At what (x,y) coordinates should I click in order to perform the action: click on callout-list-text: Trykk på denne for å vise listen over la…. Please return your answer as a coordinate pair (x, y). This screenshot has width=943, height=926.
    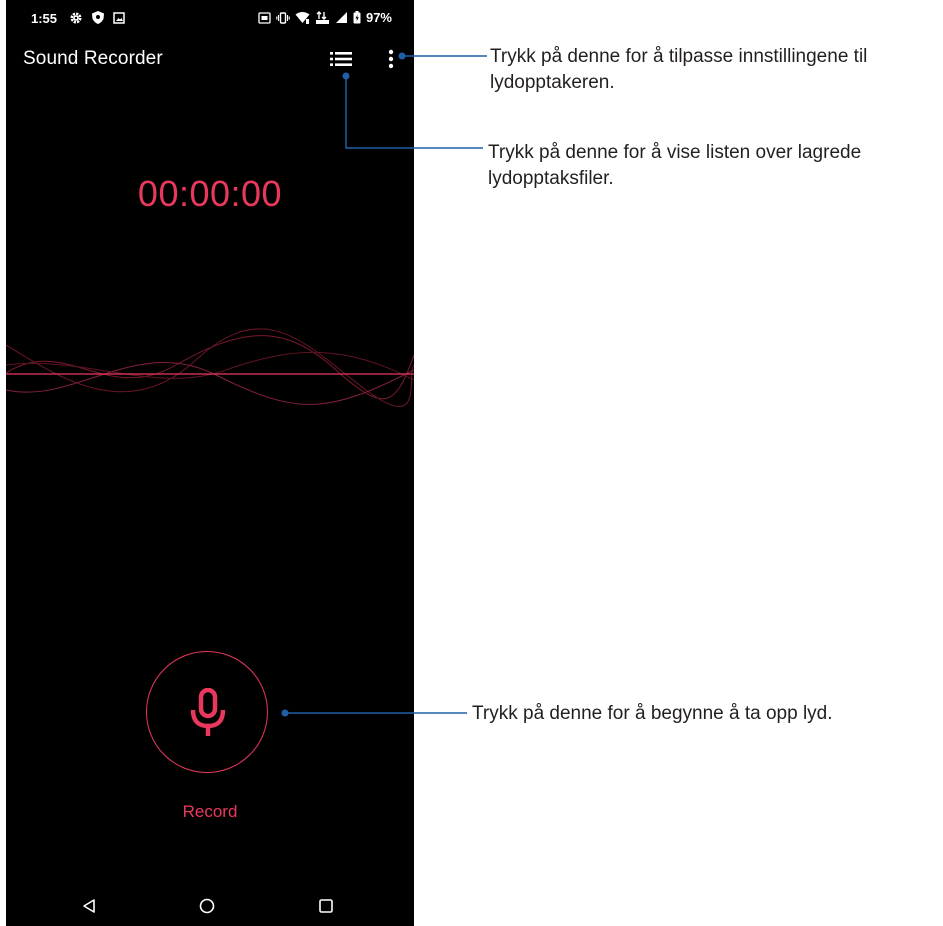
    Looking at the image, I should click on (675, 165).